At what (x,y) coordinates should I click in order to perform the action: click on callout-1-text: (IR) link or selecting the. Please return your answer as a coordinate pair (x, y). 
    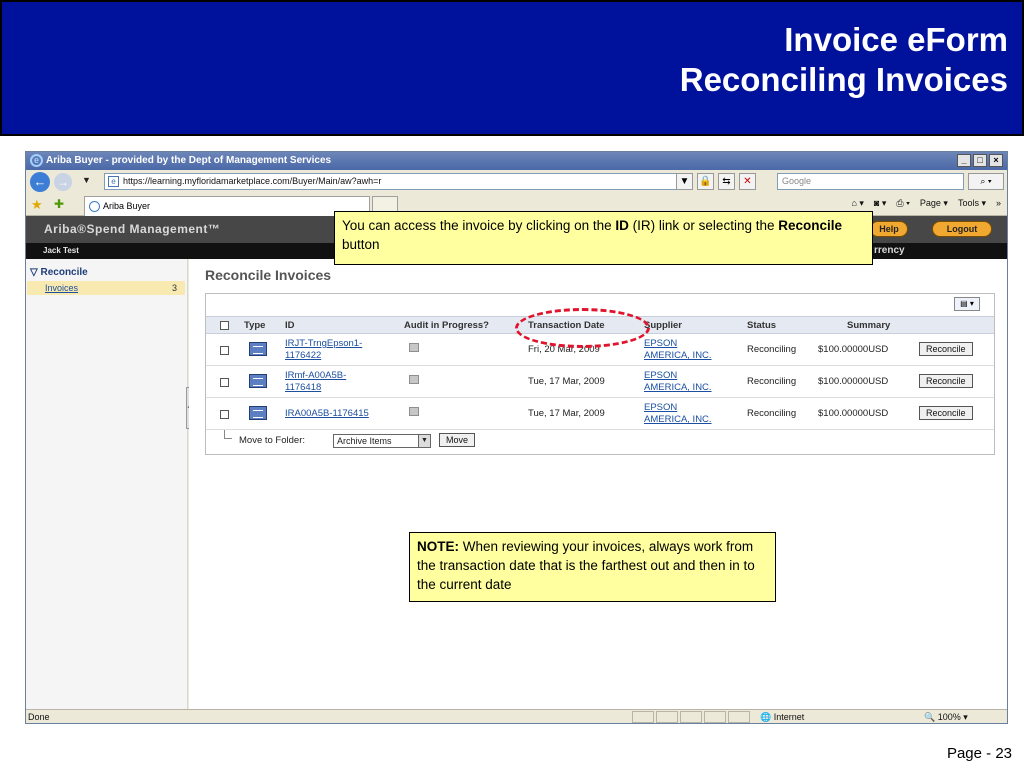
    Looking at the image, I should click on (703, 225).